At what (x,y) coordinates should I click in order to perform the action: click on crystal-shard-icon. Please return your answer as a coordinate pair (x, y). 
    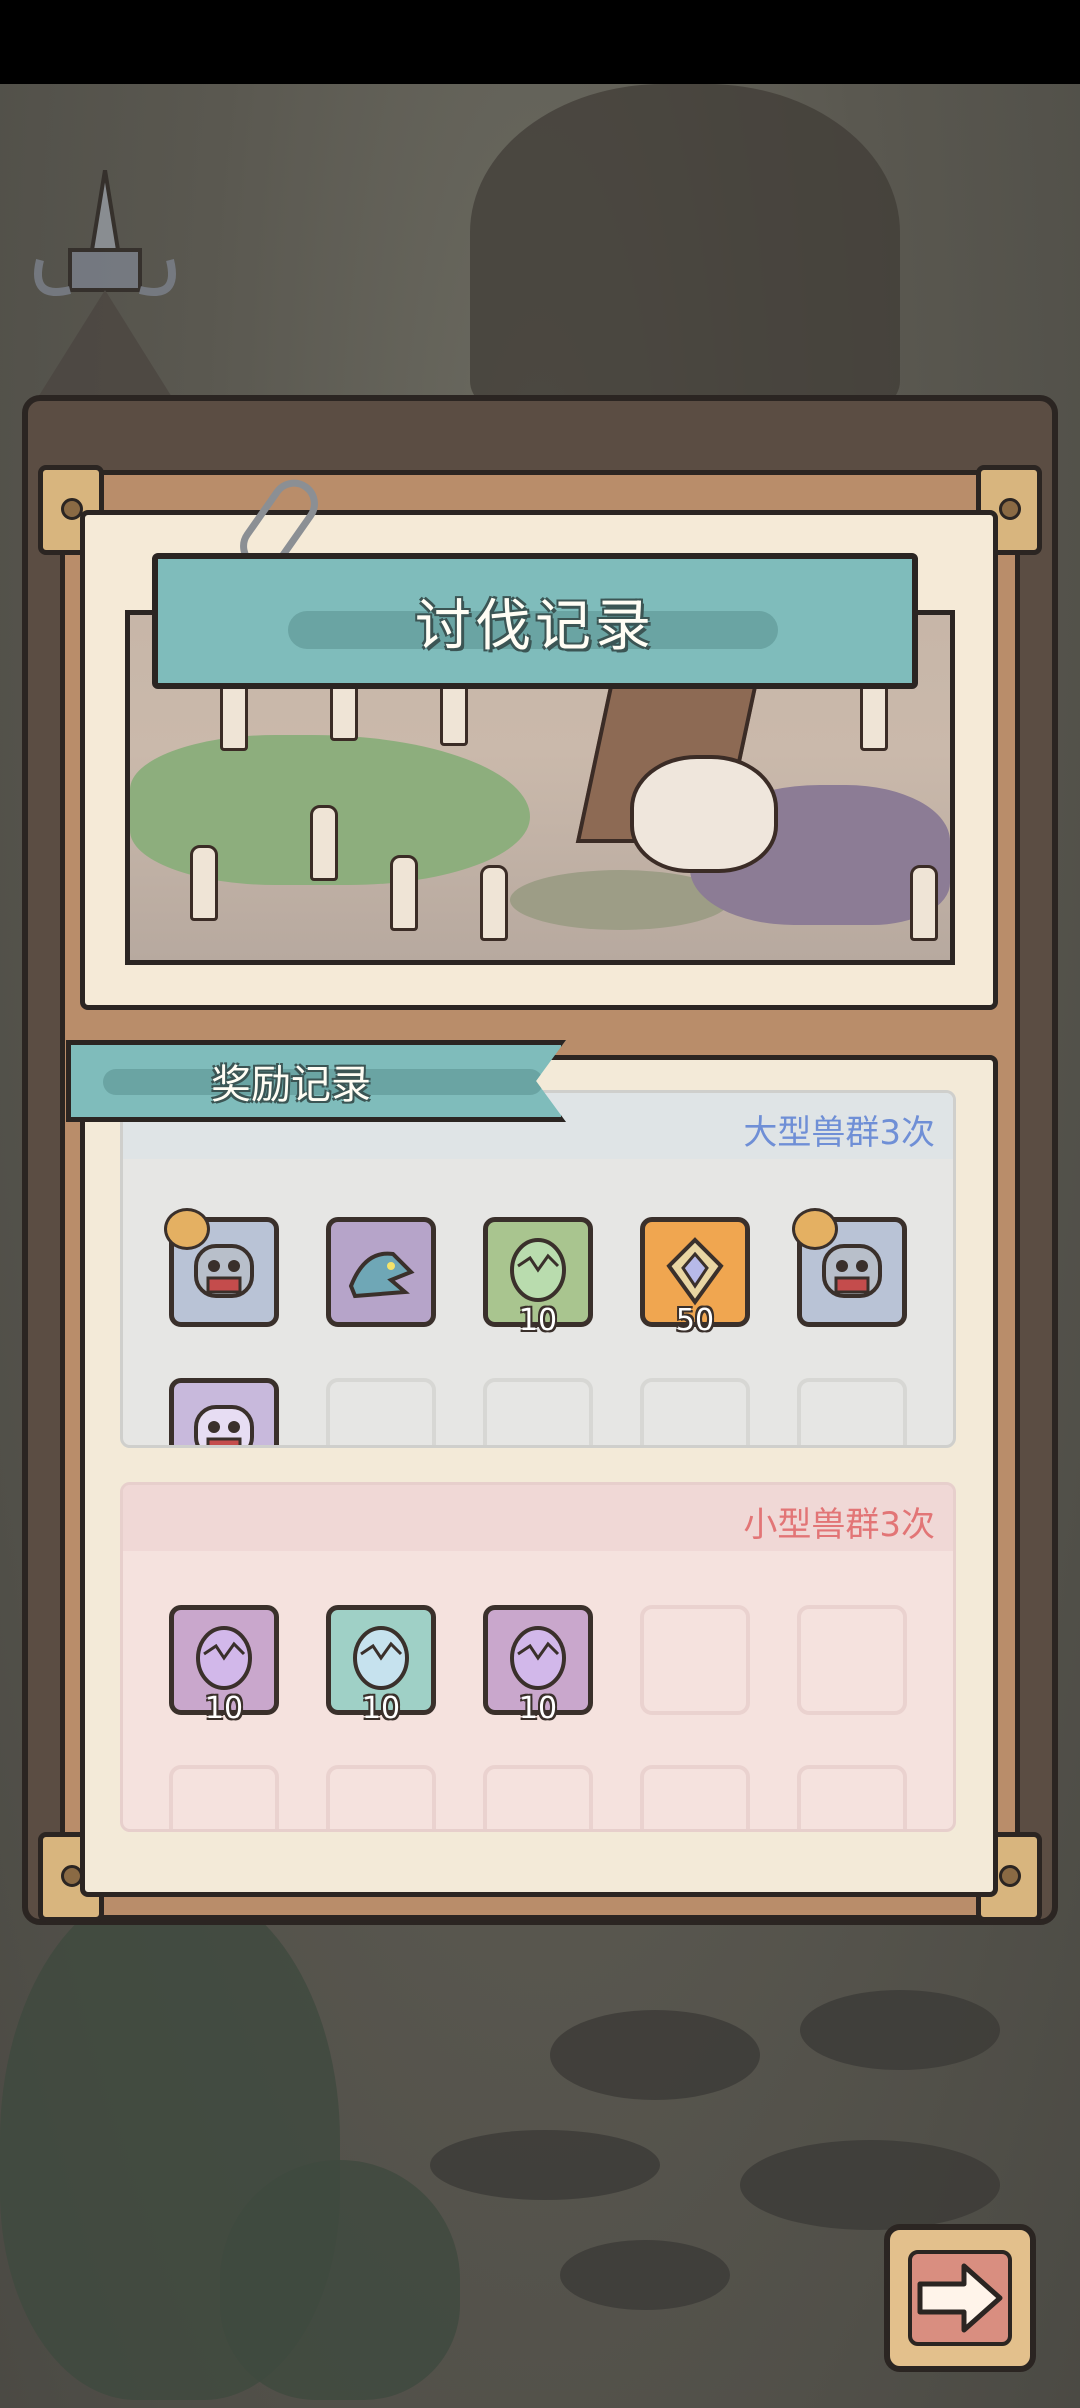
    Looking at the image, I should click on (695, 1271).